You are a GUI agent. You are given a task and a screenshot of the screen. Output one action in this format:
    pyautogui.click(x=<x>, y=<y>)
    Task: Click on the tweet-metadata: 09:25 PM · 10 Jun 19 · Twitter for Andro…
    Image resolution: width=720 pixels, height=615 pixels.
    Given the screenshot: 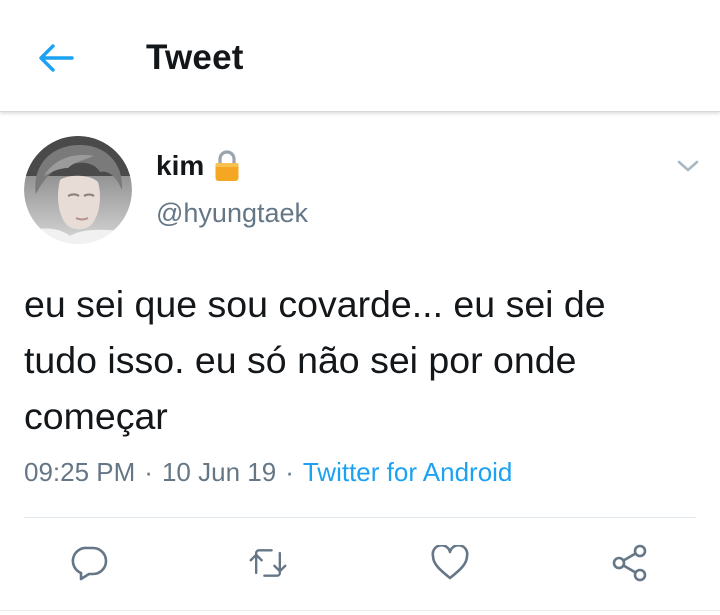 What is the action you would take?
    pyautogui.click(x=268, y=472)
    